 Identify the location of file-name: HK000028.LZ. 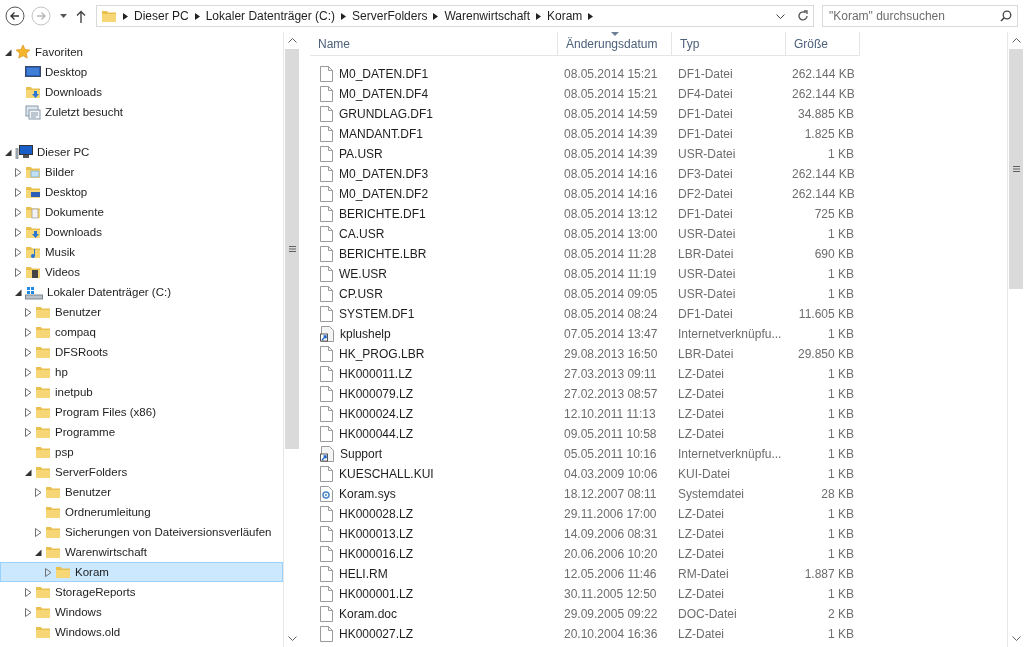
(376, 514).